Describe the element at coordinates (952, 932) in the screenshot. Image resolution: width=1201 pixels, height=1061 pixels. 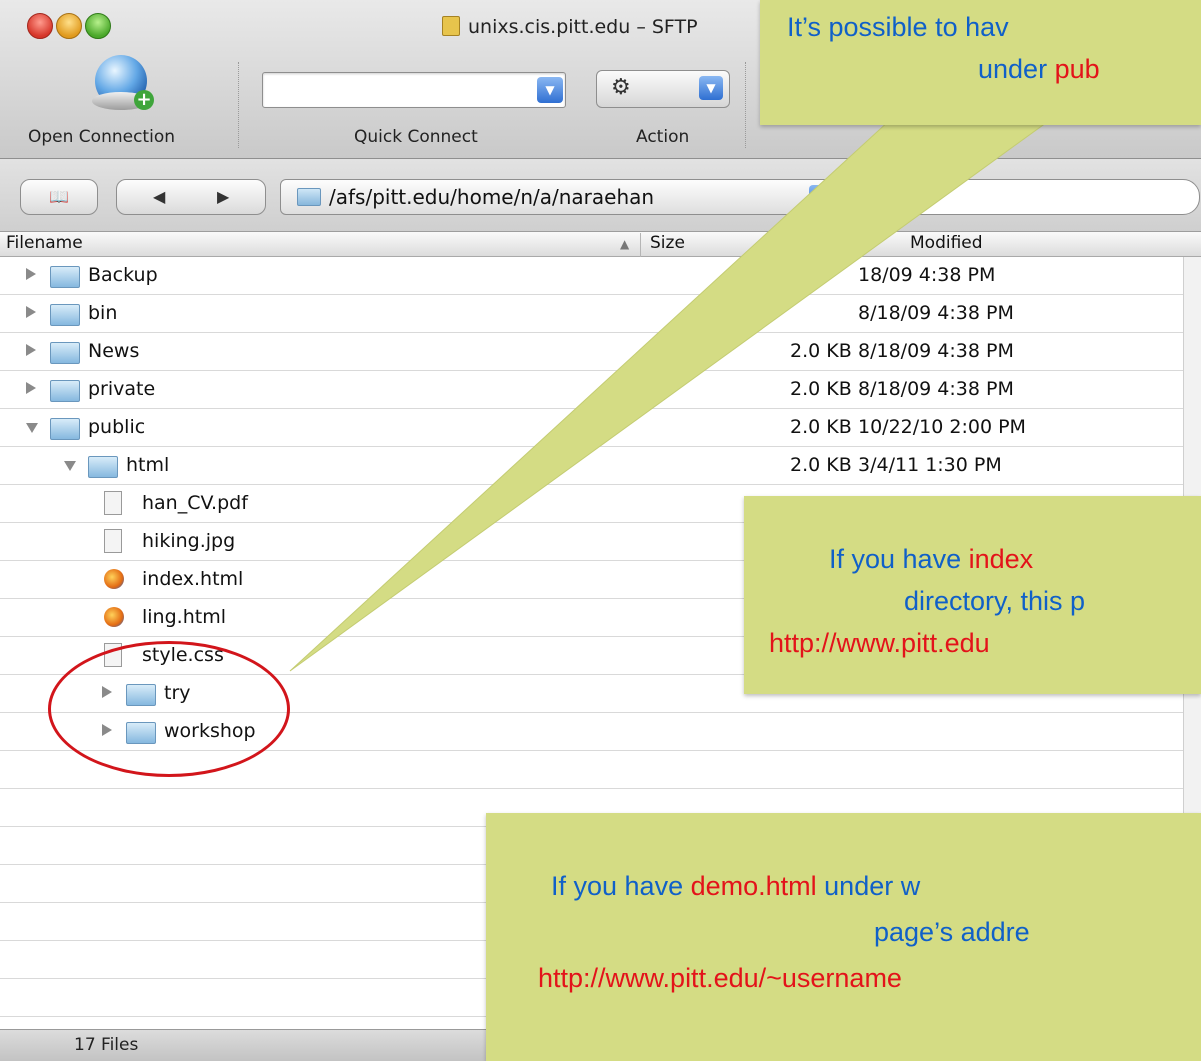
I see `callout-bottom-line2: page’s addre` at that location.